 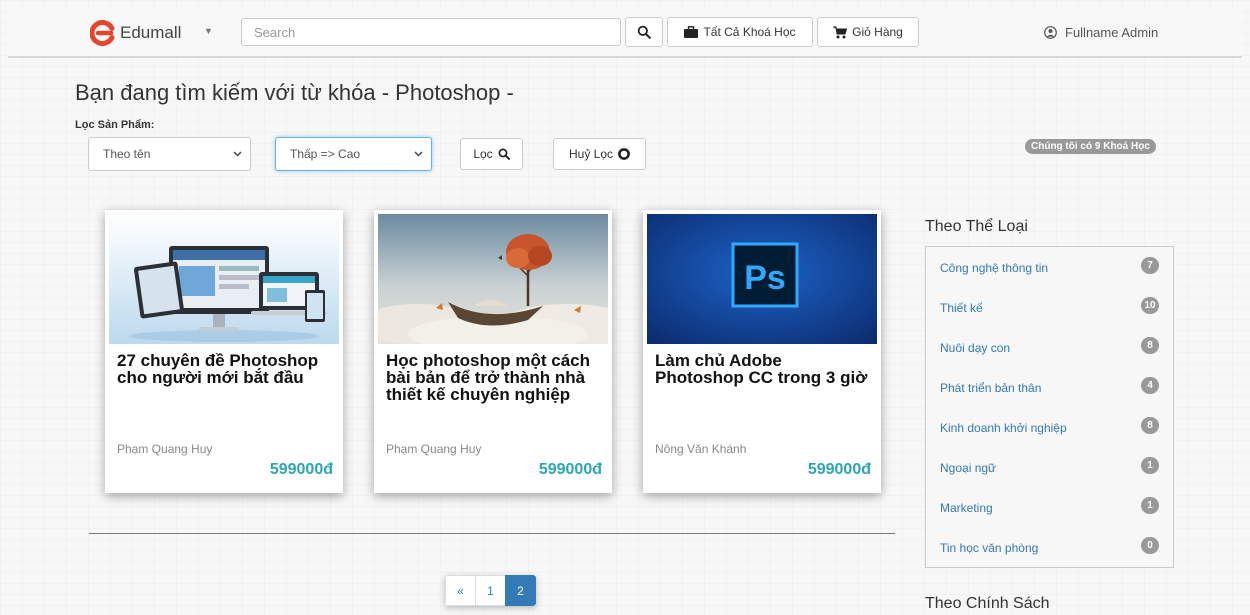 What do you see at coordinates (492, 533) in the screenshot?
I see `content-divider` at bounding box center [492, 533].